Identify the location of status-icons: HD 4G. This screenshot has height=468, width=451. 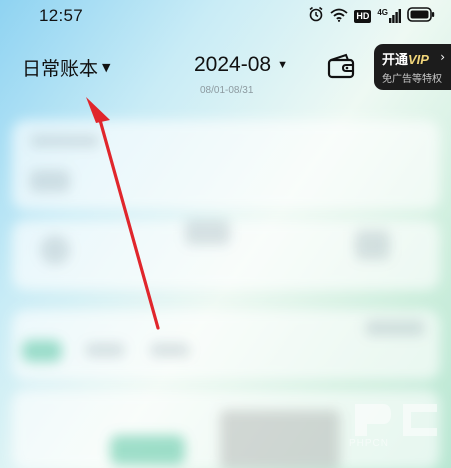
(371, 16).